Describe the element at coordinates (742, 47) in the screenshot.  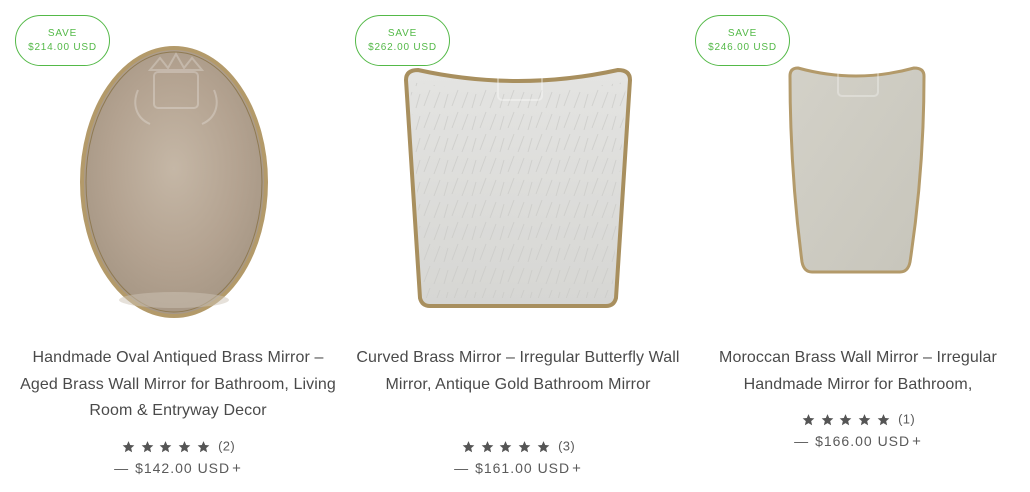
I see `save-badge-amount: $246.00 USD` at that location.